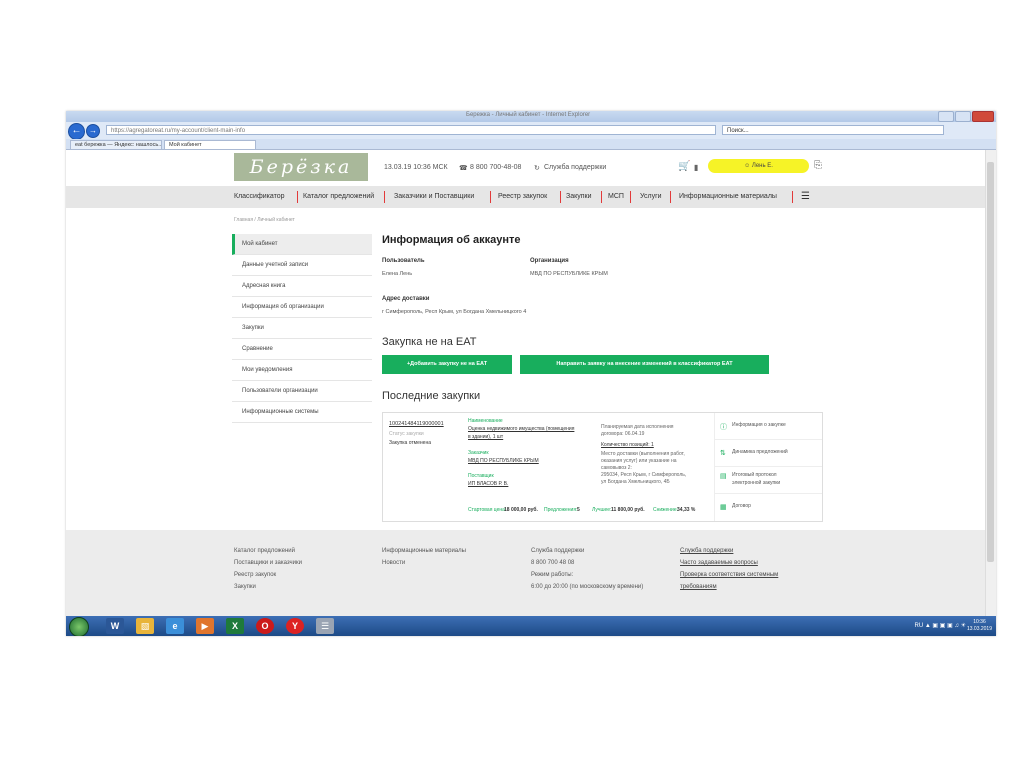  What do you see at coordinates (522, 197) in the screenshot?
I see `menu-item-registry: Реестр закупок` at bounding box center [522, 197].